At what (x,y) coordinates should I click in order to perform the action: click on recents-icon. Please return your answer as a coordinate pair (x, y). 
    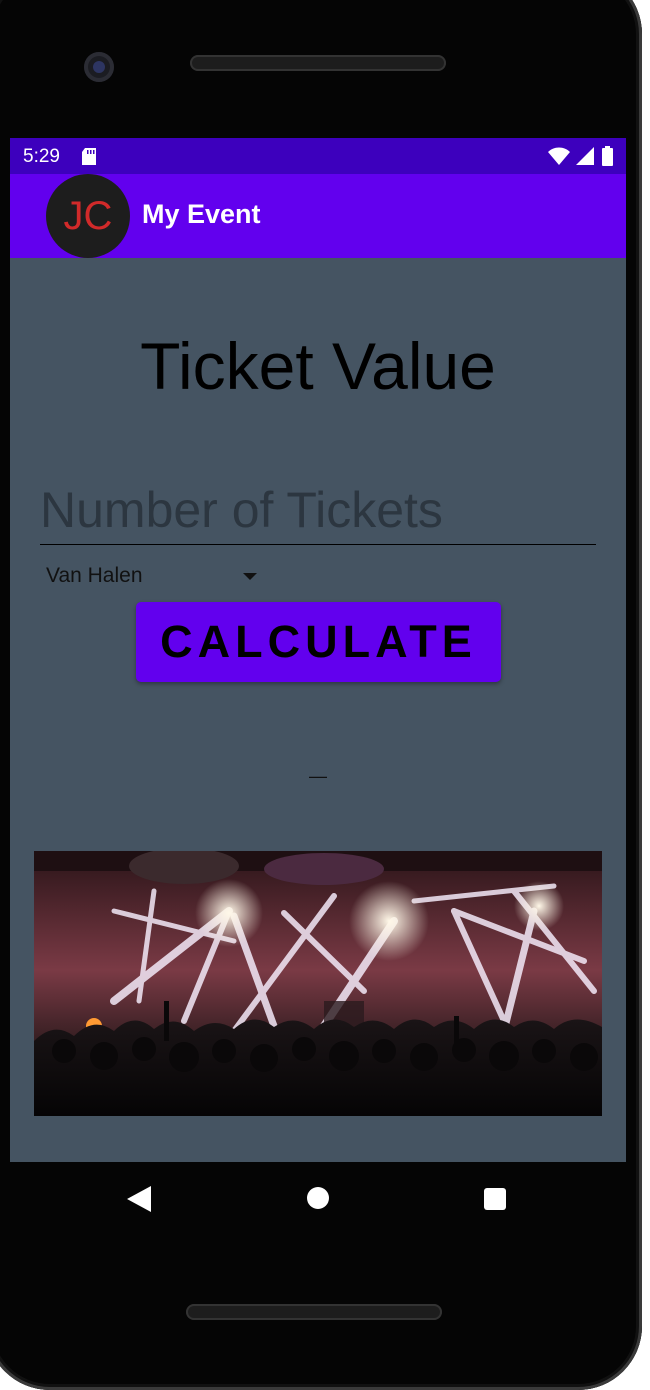
    Looking at the image, I should click on (495, 1199).